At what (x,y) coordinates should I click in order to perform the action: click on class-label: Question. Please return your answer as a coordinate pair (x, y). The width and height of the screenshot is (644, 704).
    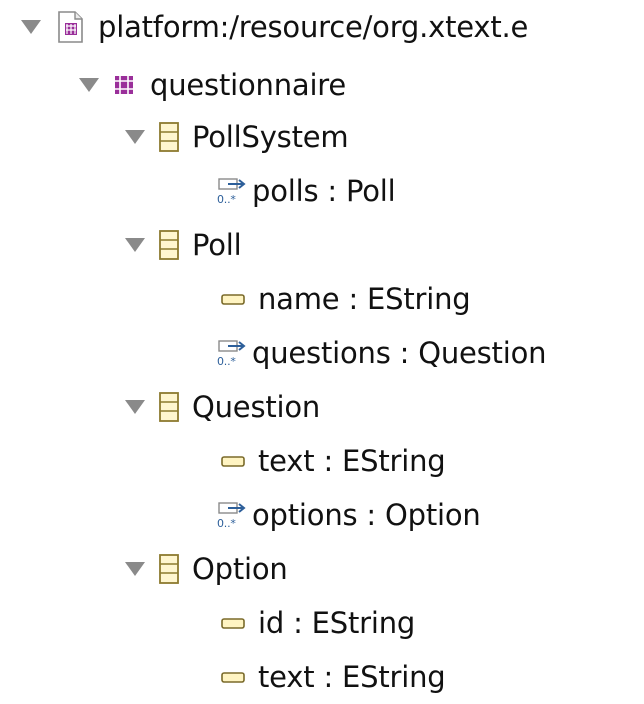
    Looking at the image, I should click on (256, 407).